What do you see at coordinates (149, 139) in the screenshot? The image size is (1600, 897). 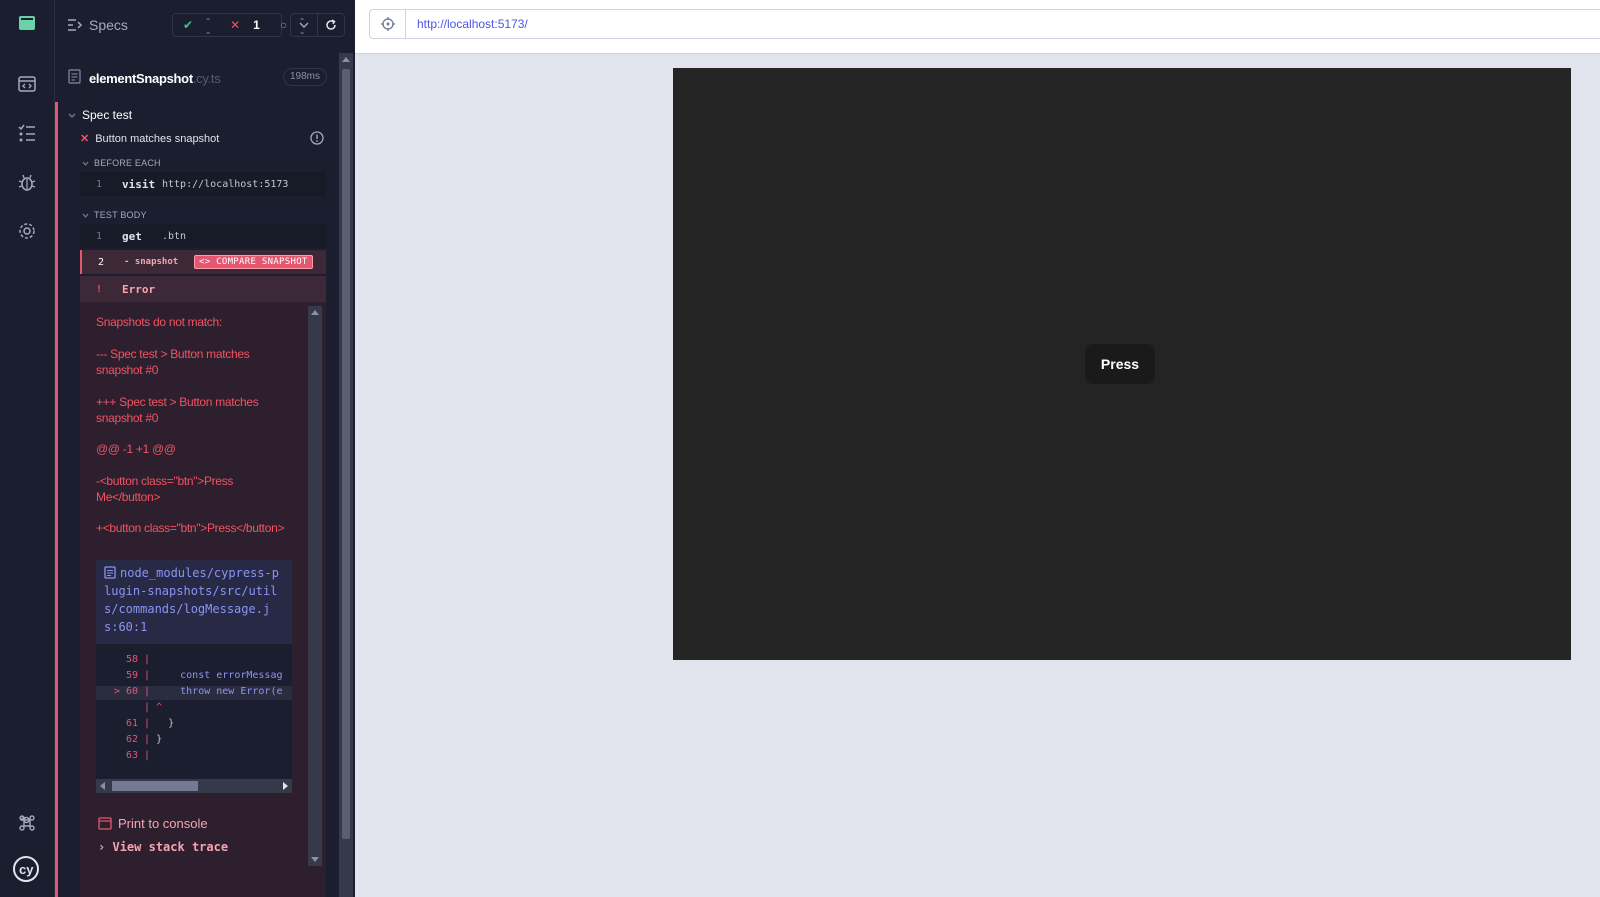 I see `test-title: ✕ Button matches snapshot` at bounding box center [149, 139].